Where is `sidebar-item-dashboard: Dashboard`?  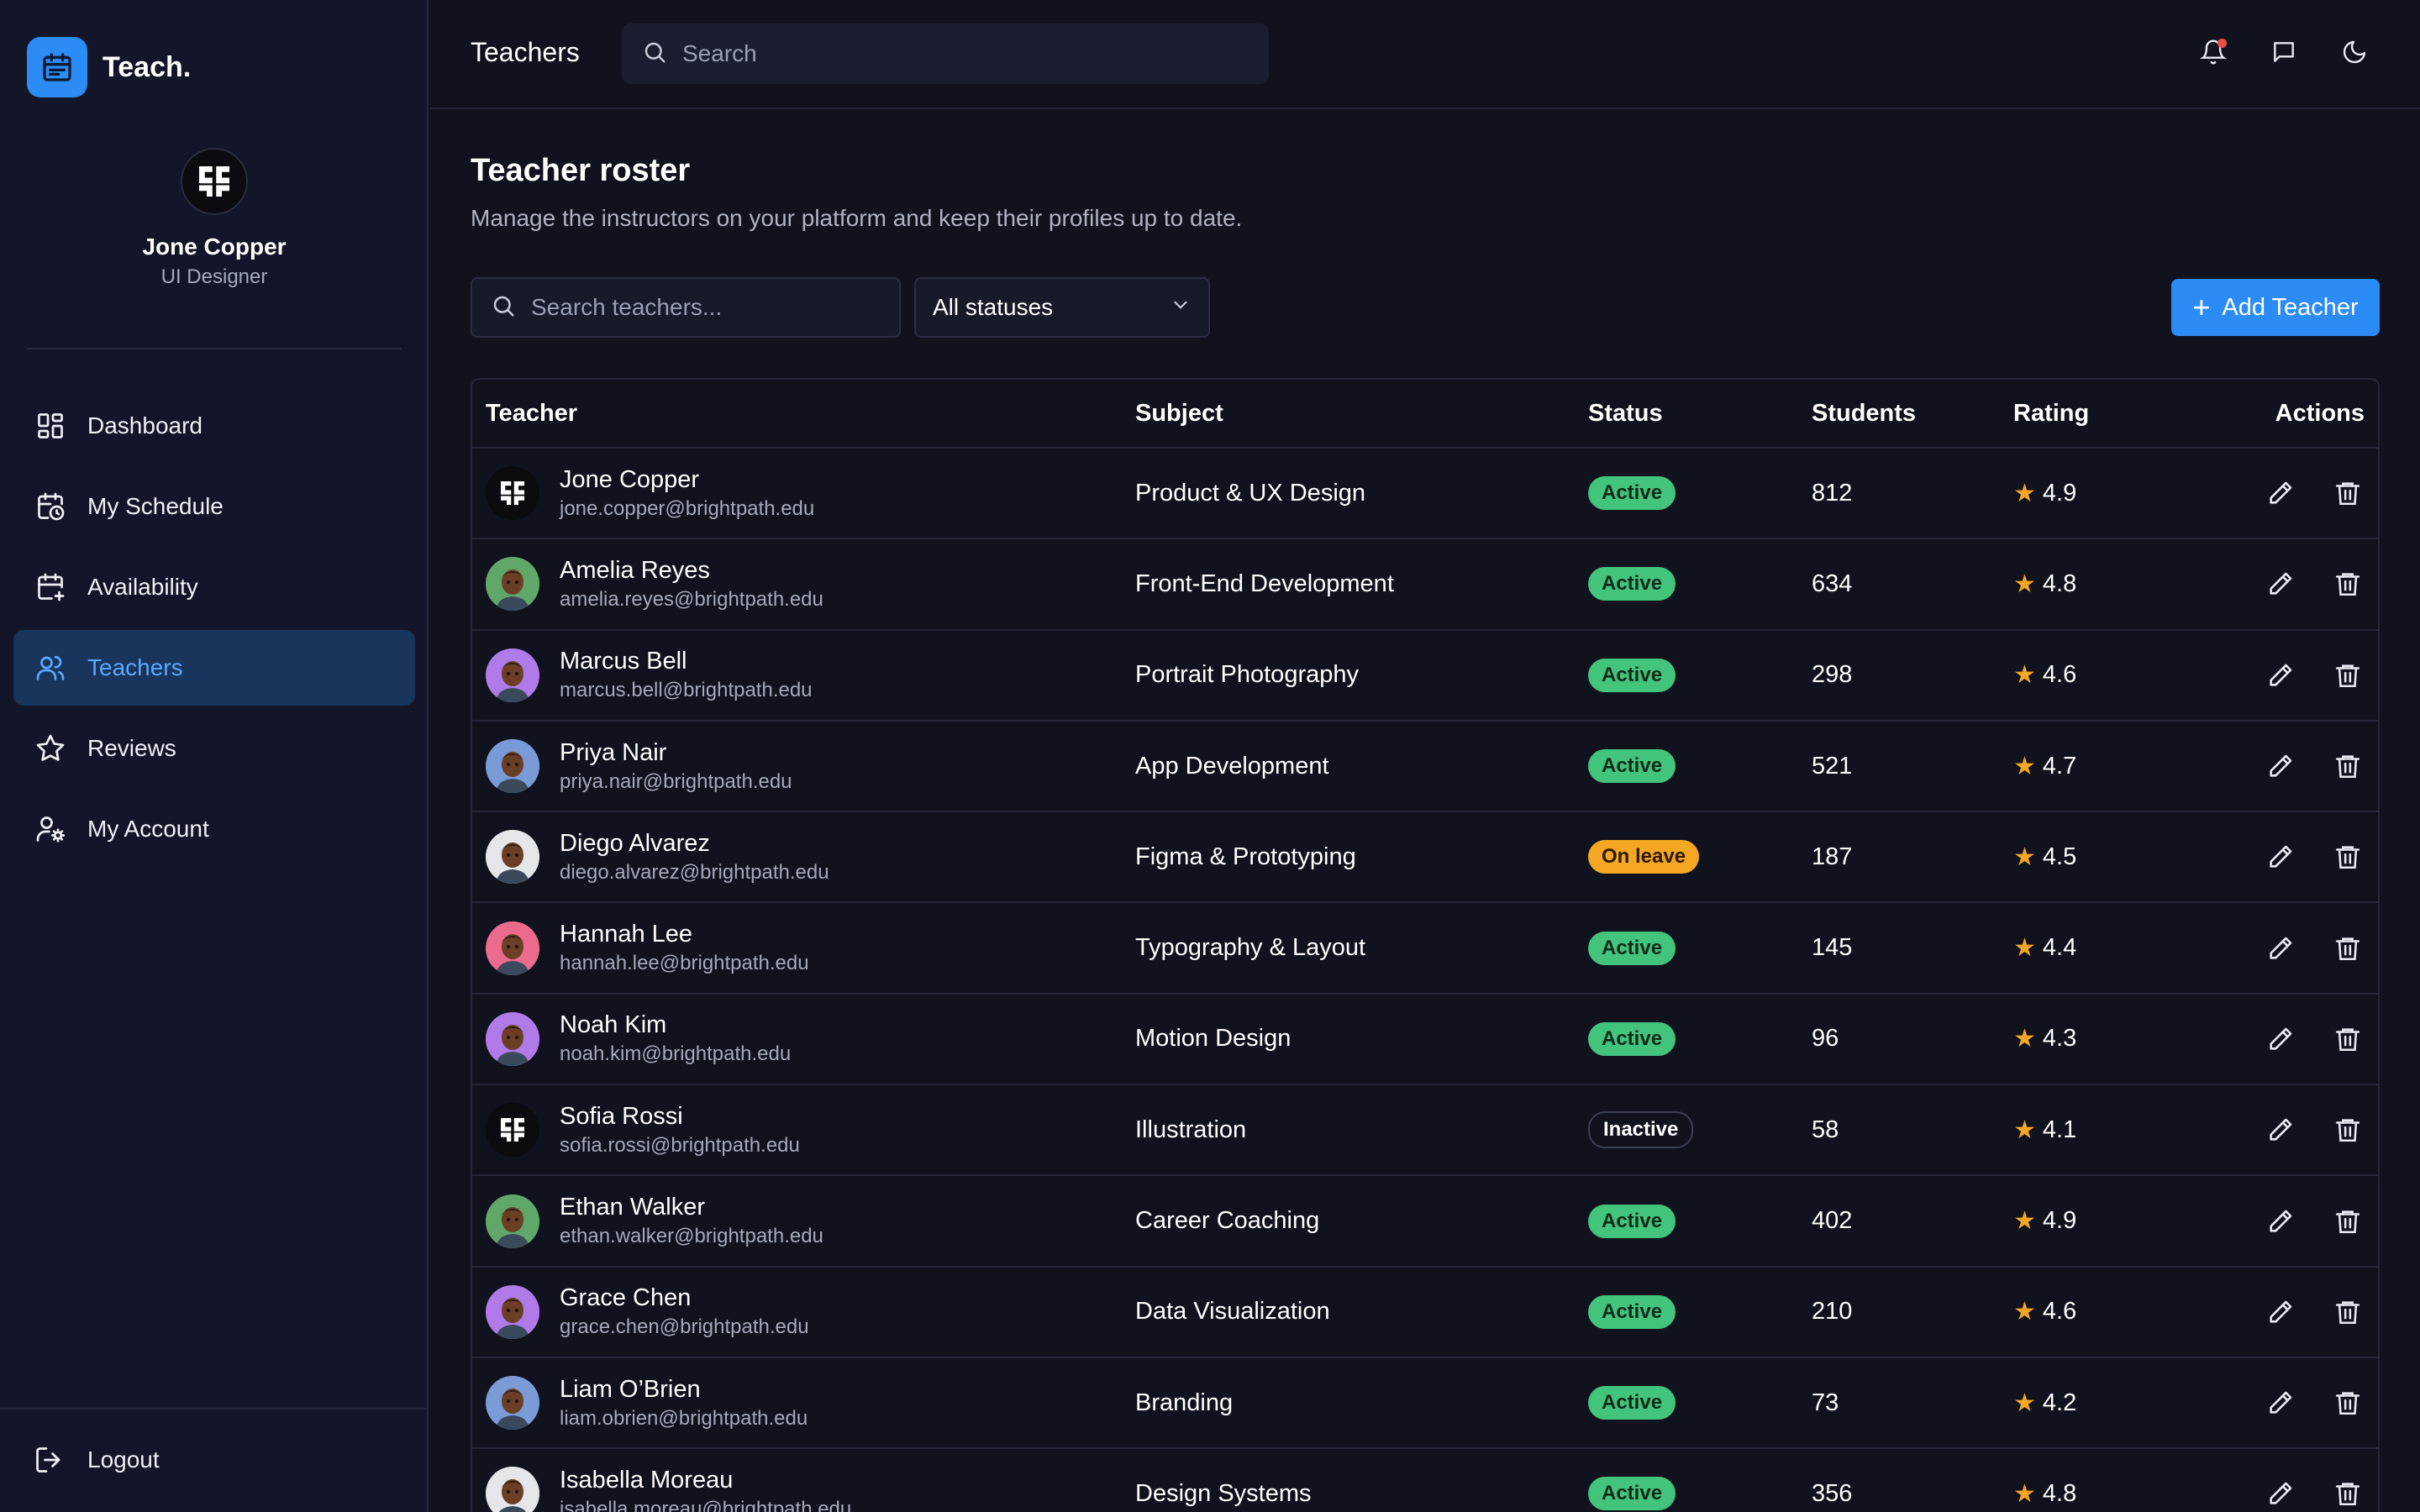
sidebar-item-dashboard: Dashboard is located at coordinates (214, 426).